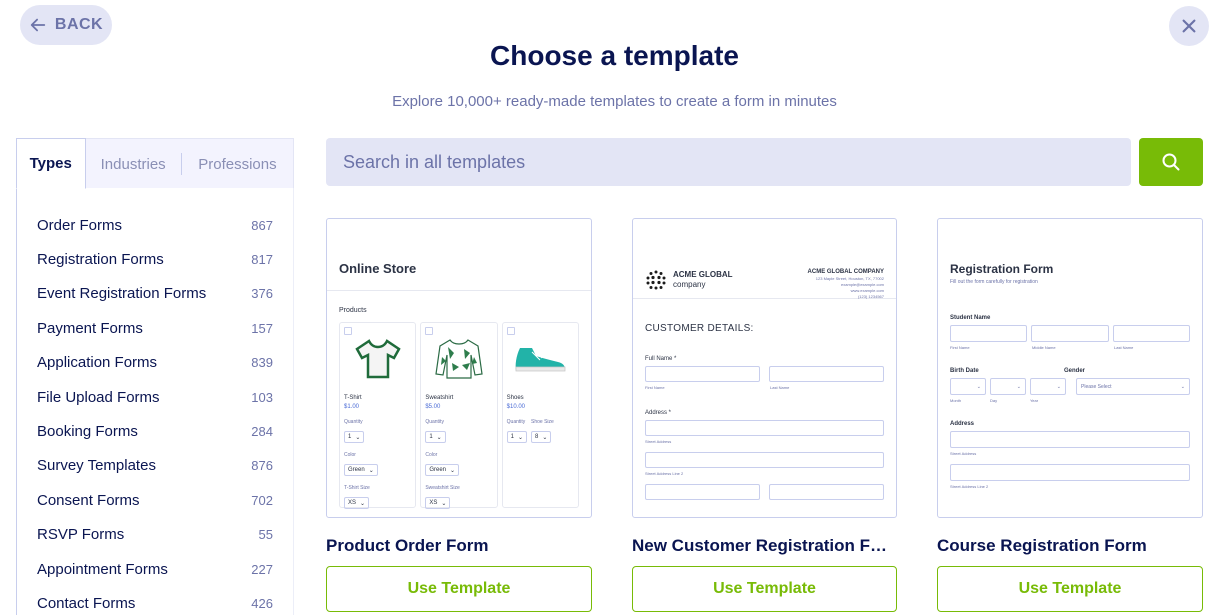  I want to click on logo-line-1: ACME GLOBAL, so click(703, 274).